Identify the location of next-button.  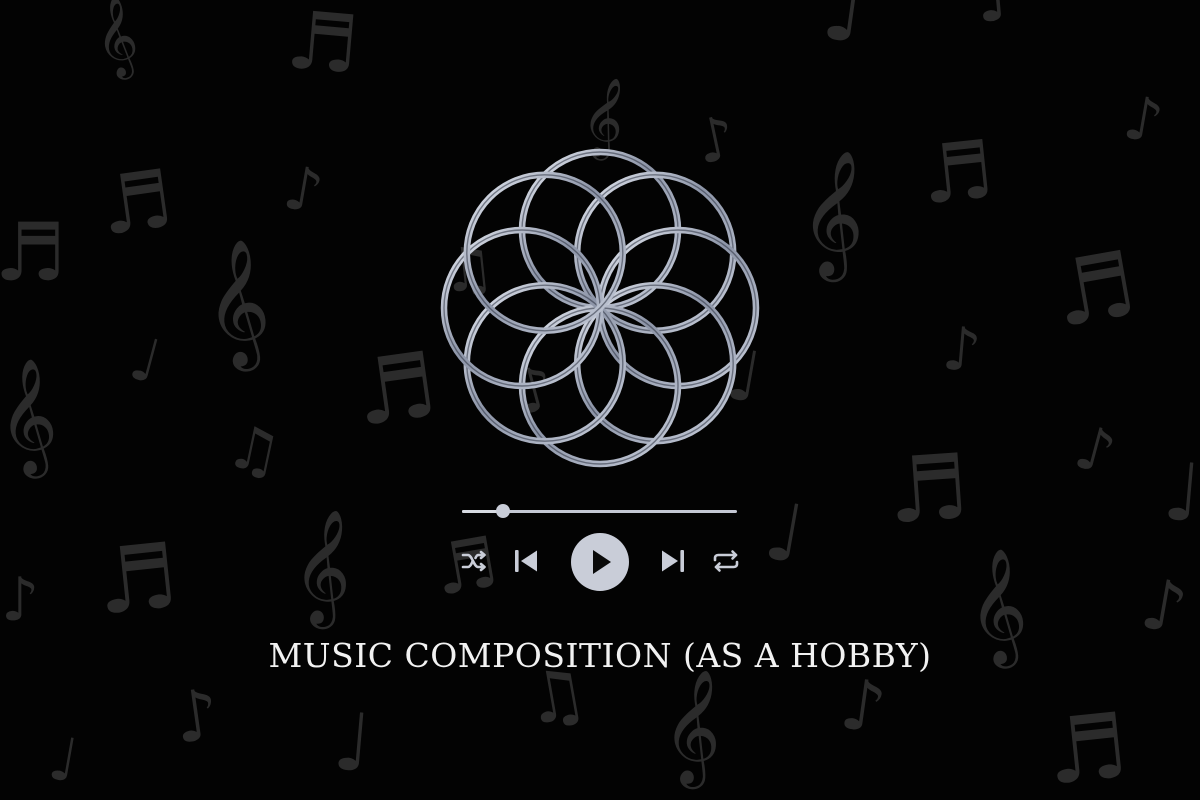
(673, 561).